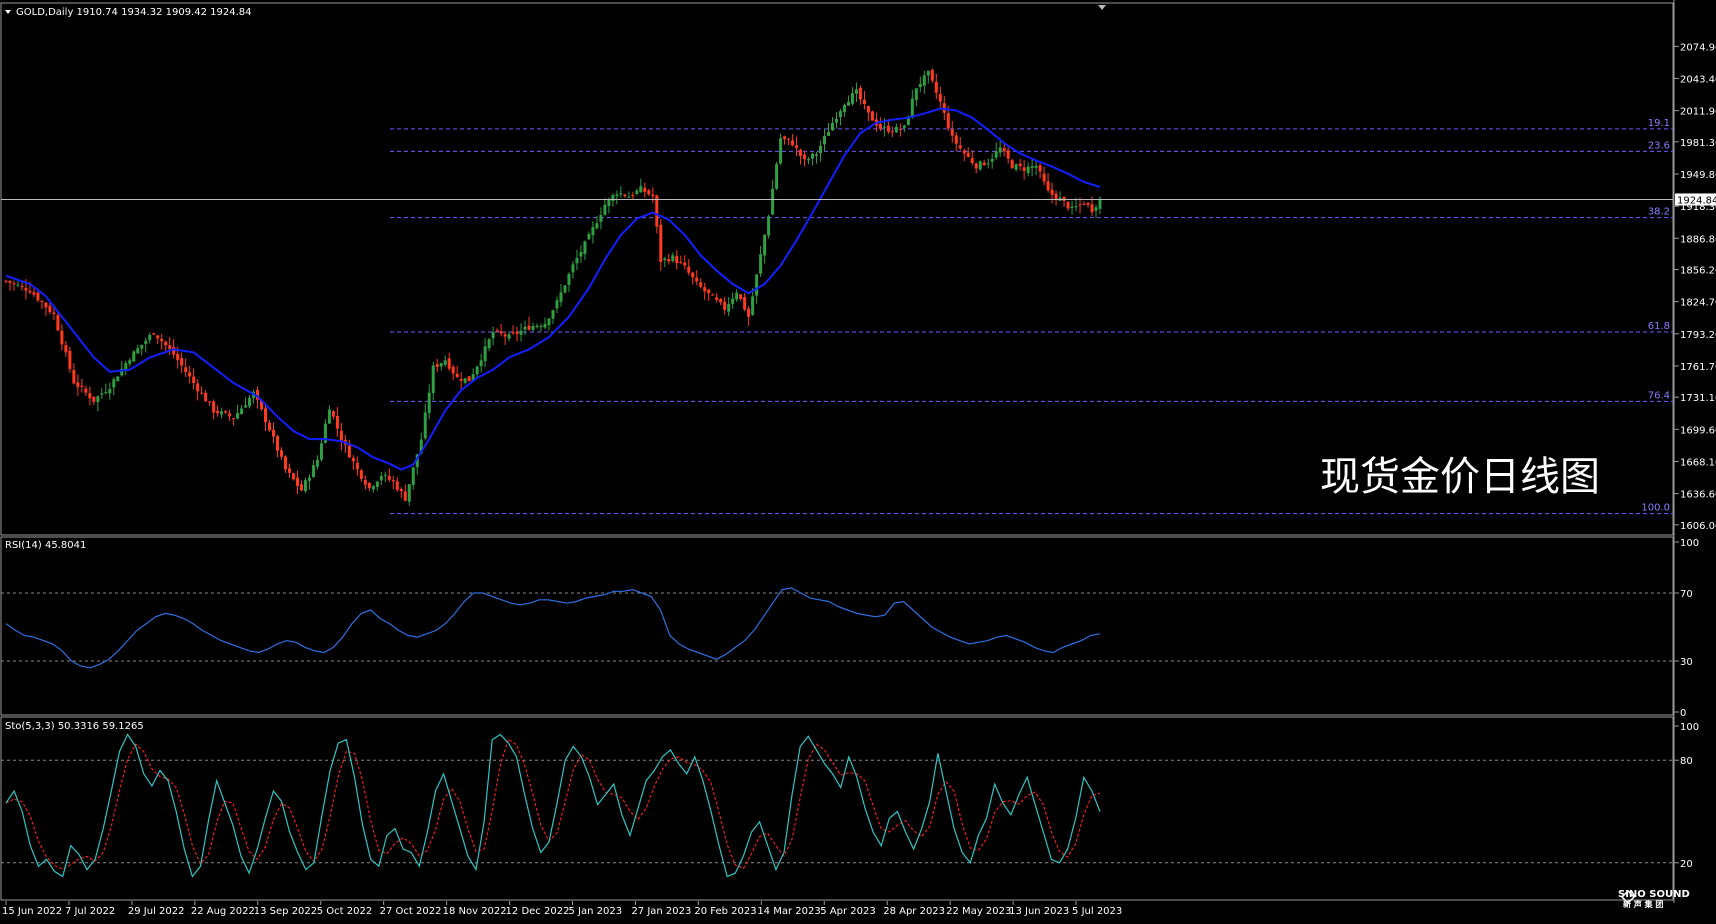 This screenshot has width=1716, height=924. I want to click on price-tick-label: 2074.90, so click(1698, 47).